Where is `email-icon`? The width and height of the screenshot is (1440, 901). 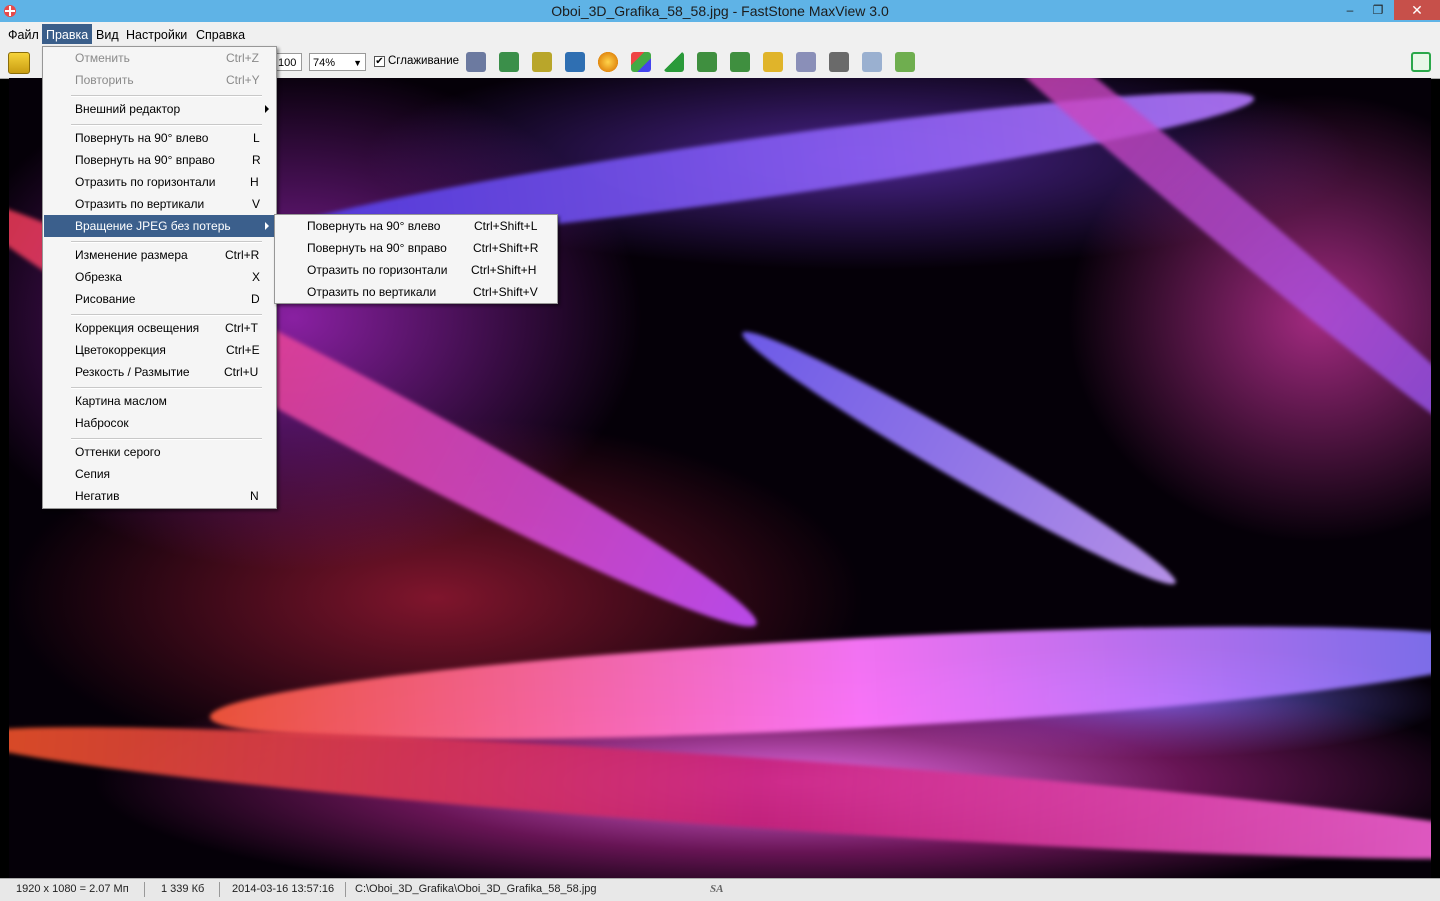
email-icon is located at coordinates (773, 62).